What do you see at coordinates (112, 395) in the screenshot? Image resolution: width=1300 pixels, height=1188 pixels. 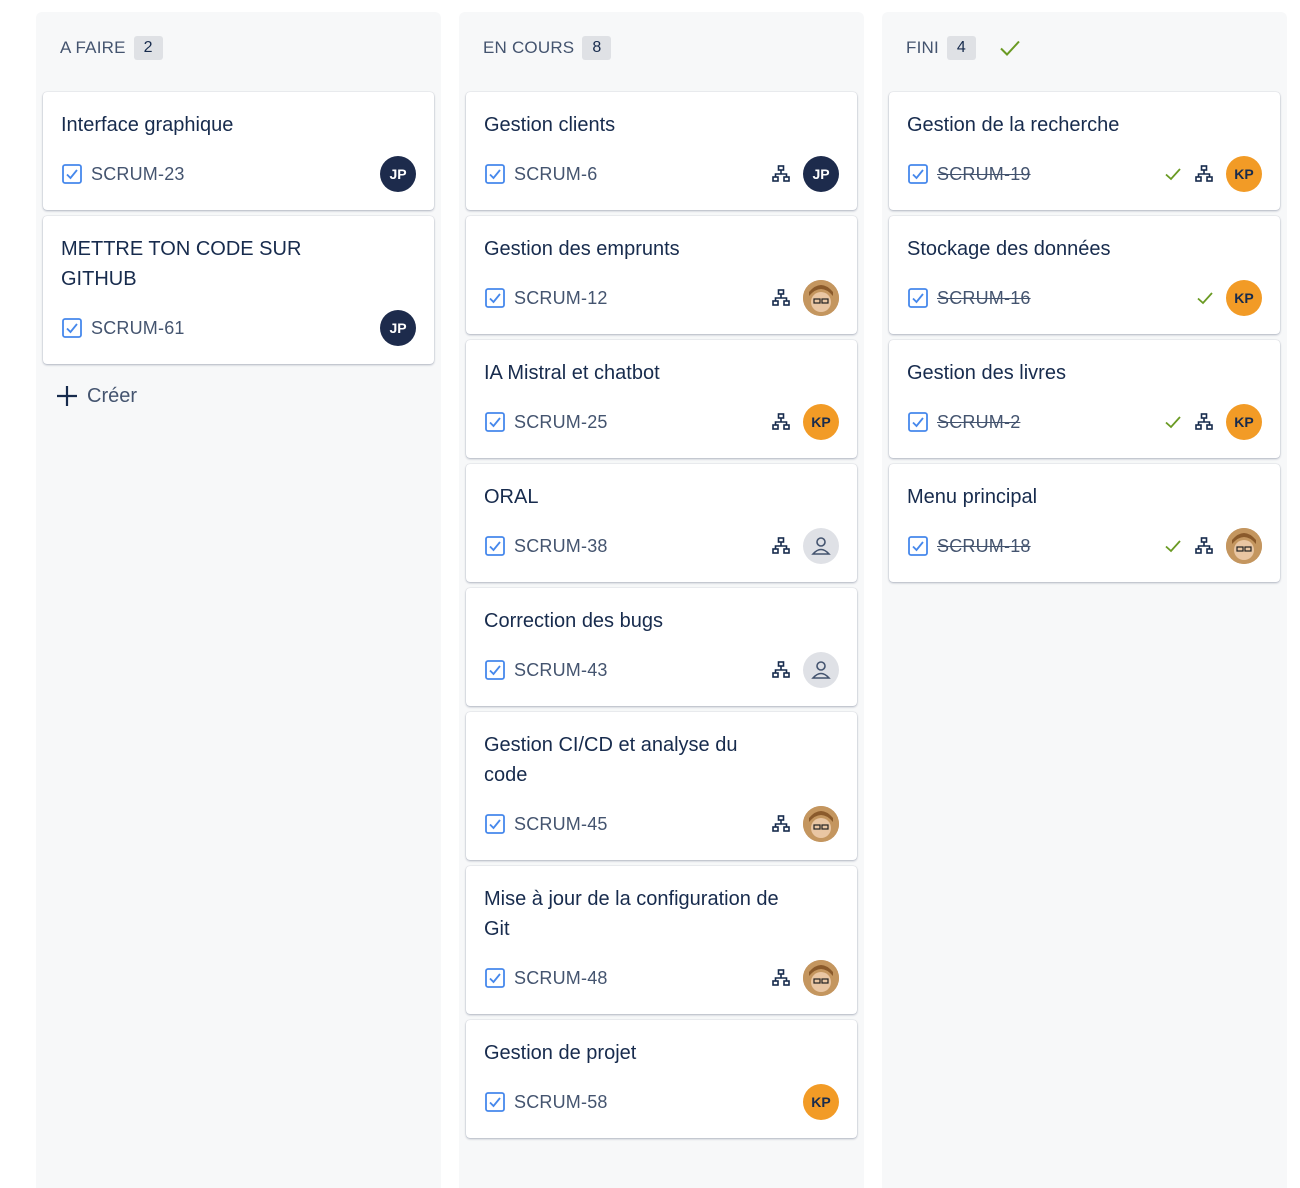 I see `create-label: Créer` at bounding box center [112, 395].